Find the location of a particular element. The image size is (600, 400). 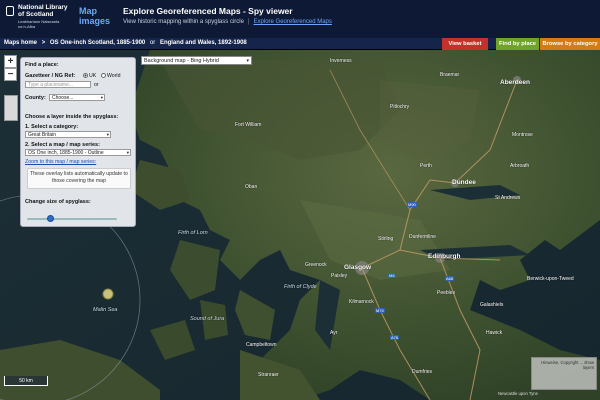

spyglass-size-label: Change size of spyglass: is located at coordinates (58, 202).